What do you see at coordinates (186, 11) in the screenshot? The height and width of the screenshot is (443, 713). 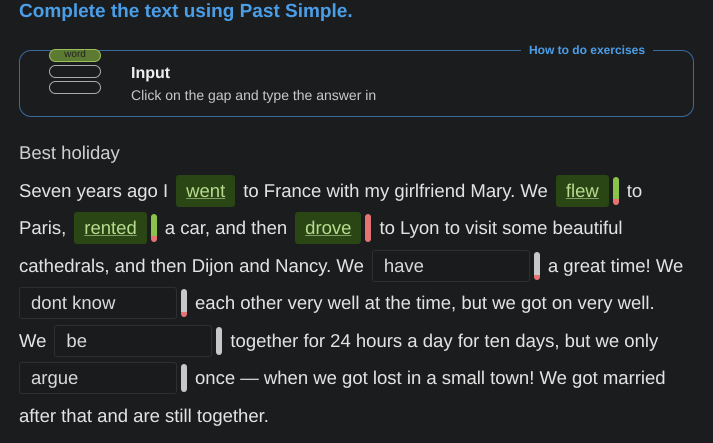 I see `exercise-title: Complete the text using Past Simple.` at bounding box center [186, 11].